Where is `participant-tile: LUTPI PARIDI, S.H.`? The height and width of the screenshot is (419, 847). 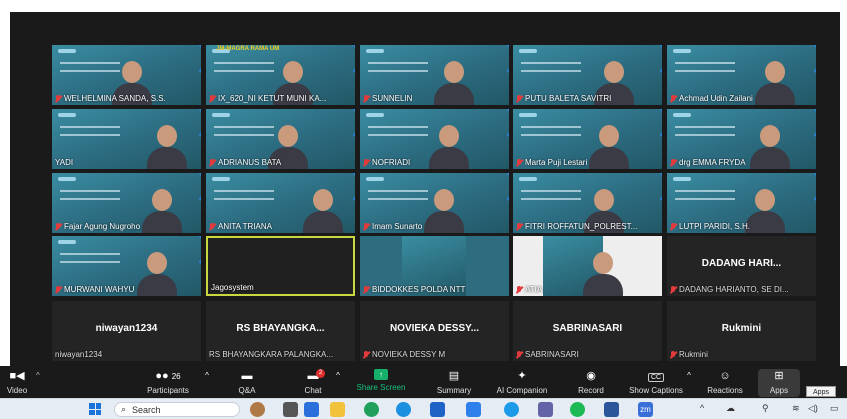 participant-tile: LUTPI PARIDI, S.H. is located at coordinates (741, 203).